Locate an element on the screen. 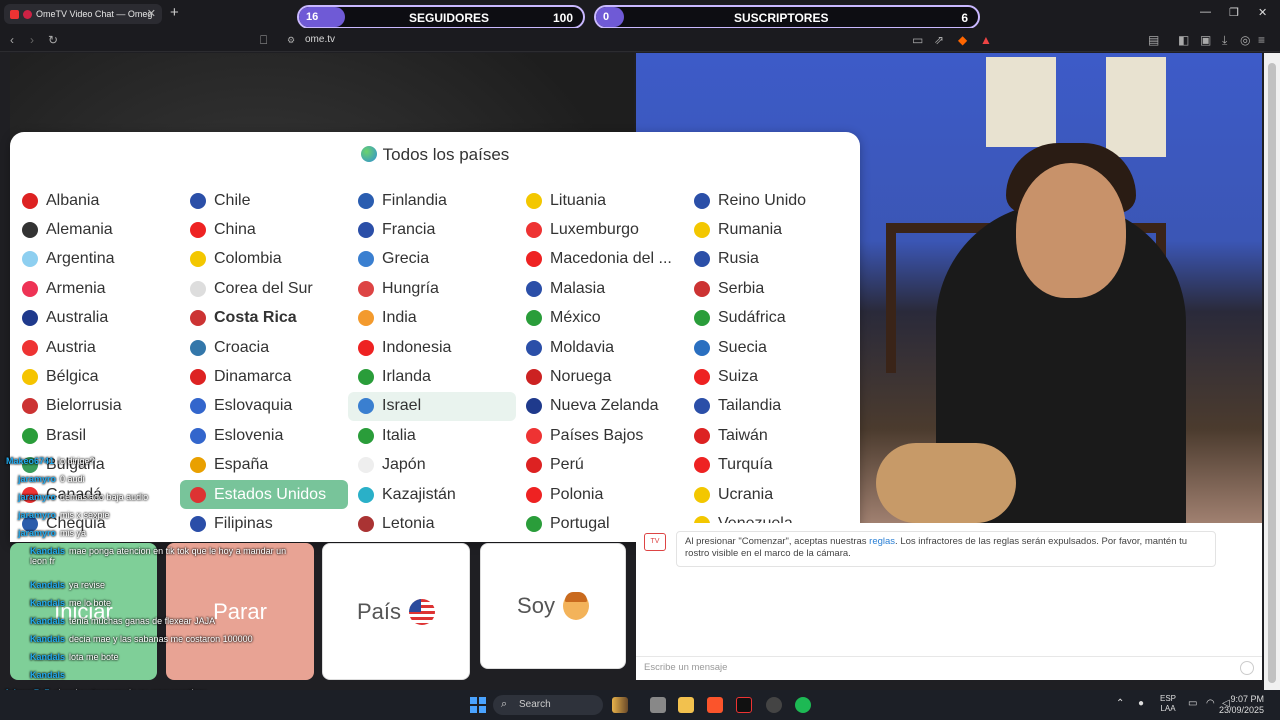 The width and height of the screenshot is (1280, 720). country-option: Moldavia is located at coordinates (600, 347).